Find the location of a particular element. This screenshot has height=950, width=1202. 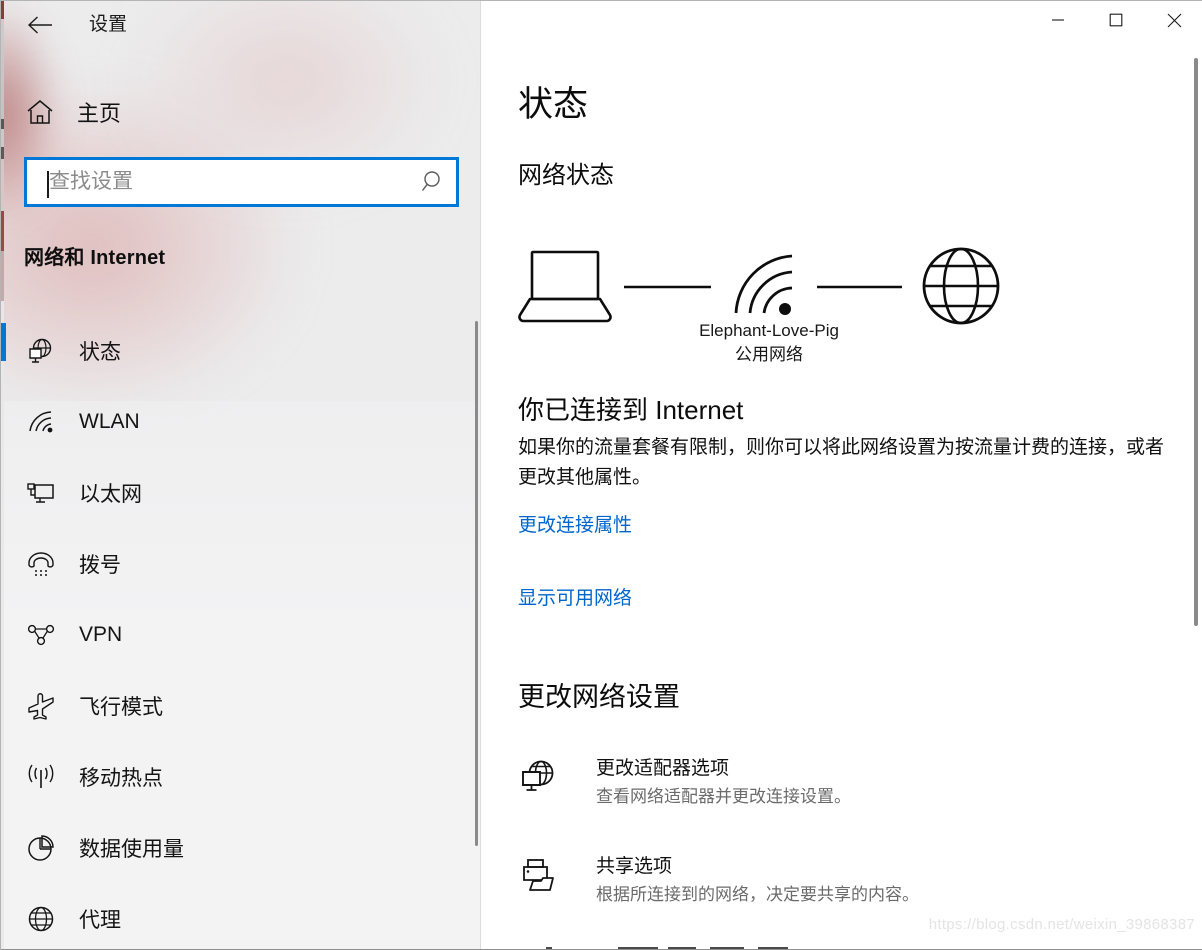

back-arrow-icon is located at coordinates (39, 25).